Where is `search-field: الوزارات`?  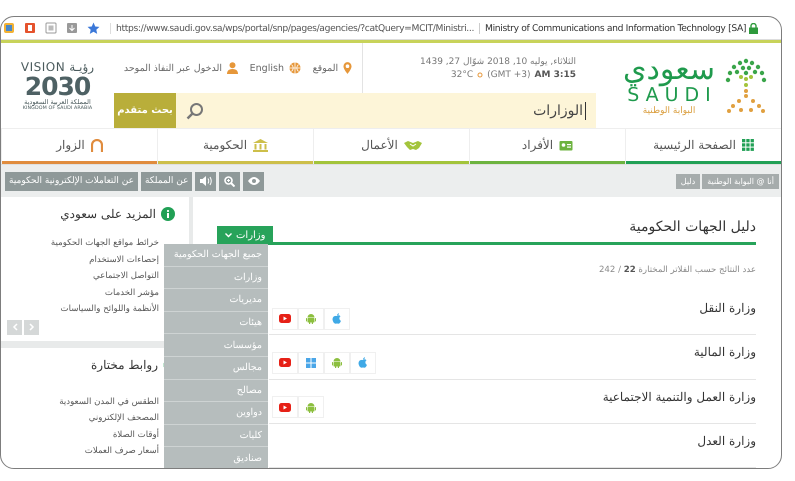
search-field: الوزارات is located at coordinates (386, 110).